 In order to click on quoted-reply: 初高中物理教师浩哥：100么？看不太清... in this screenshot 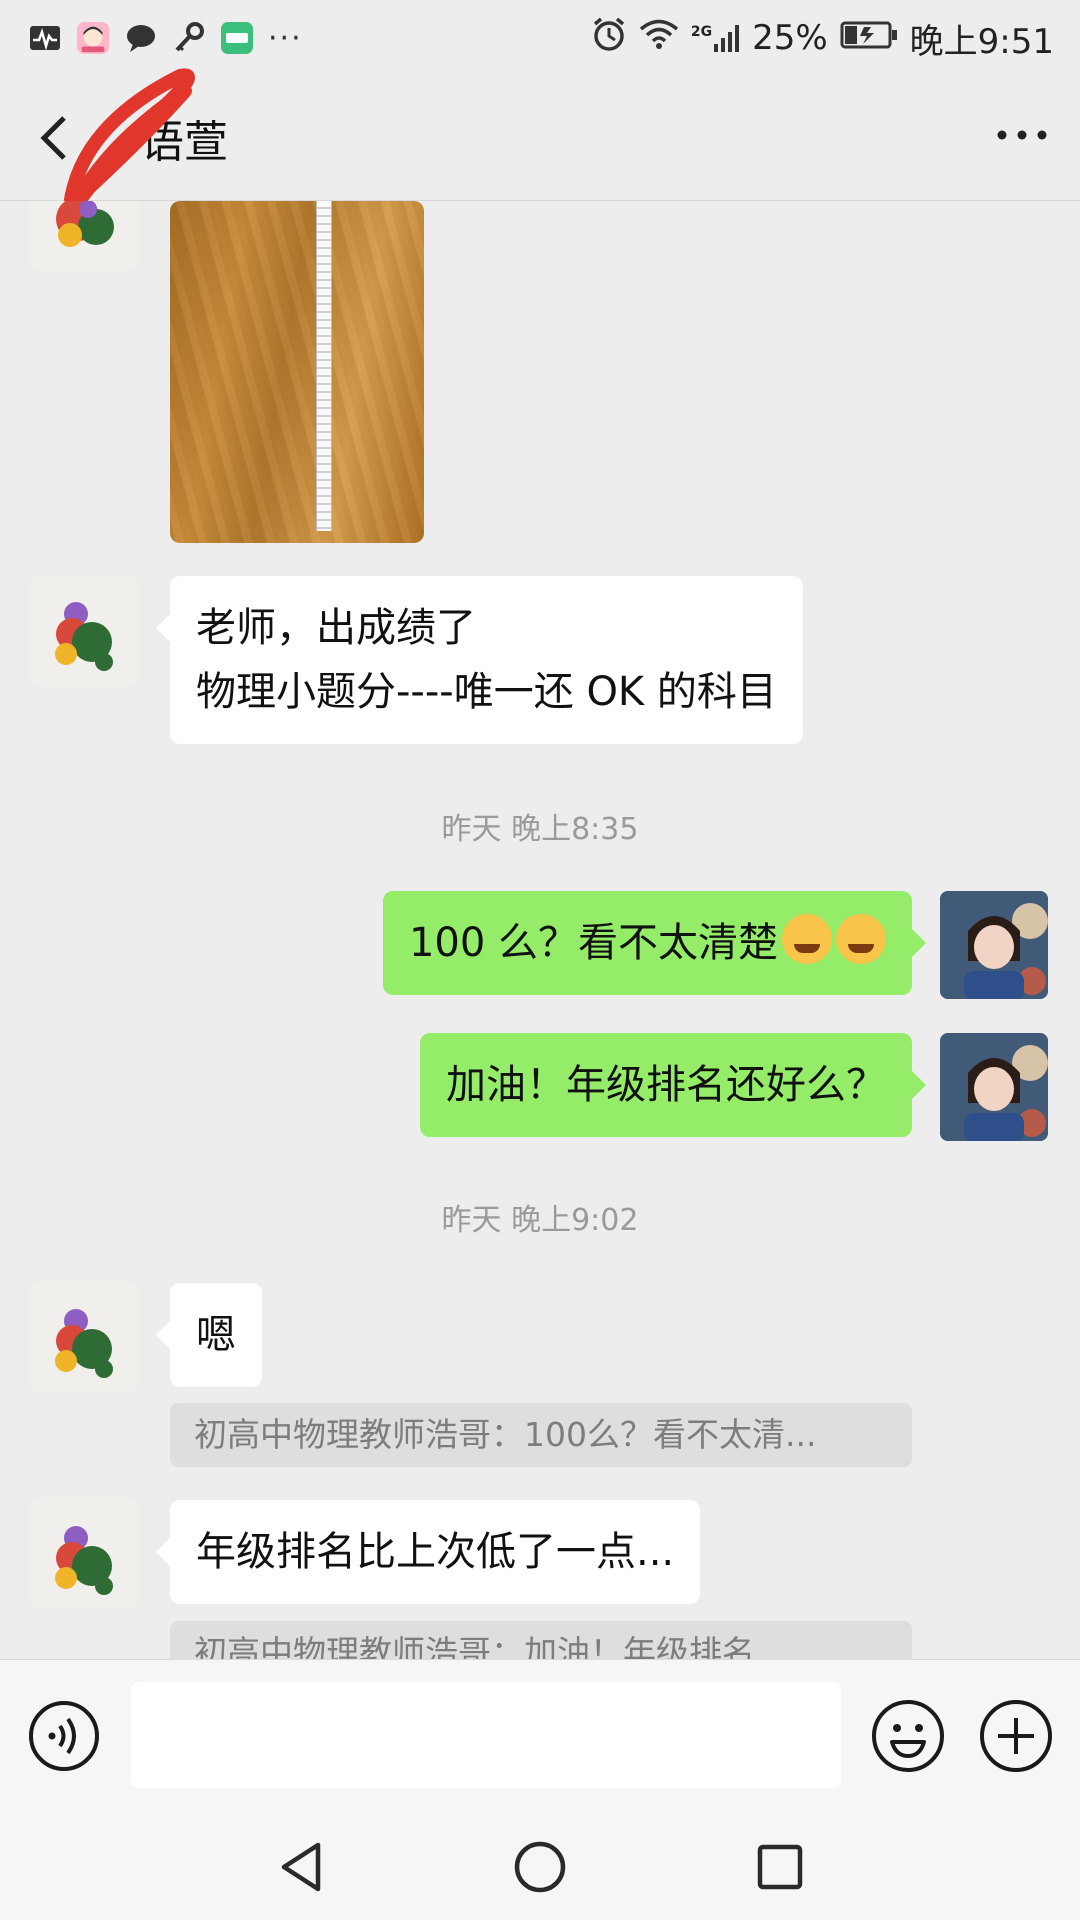, I will do `click(541, 1435)`.